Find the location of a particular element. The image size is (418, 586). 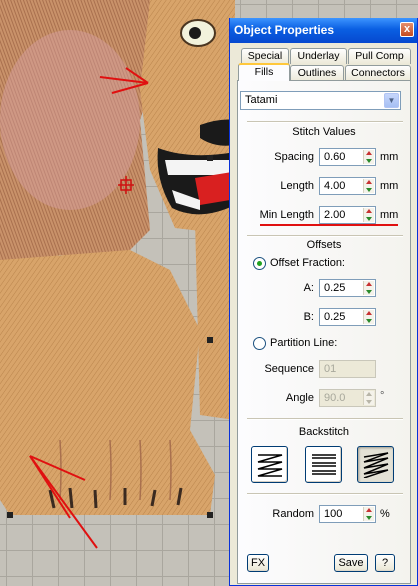

save-button: Save is located at coordinates (351, 563).